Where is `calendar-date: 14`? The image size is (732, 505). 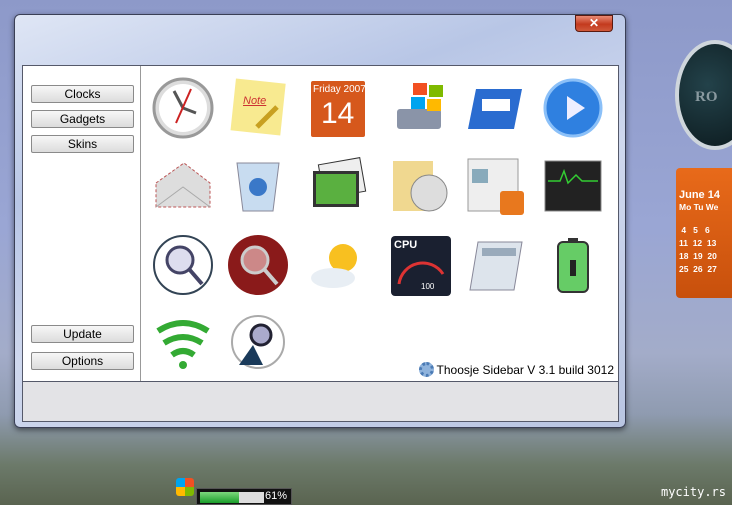
calendar-date: 14 is located at coordinates (338, 113).